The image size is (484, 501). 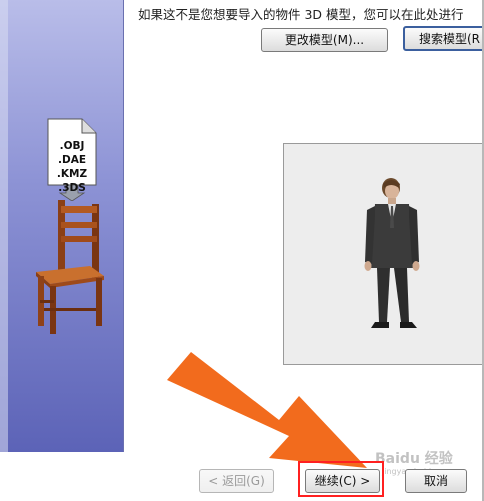 I want to click on info-prompt-text: 如果这不是您想要导入的物件 3D 模型，您可以在此处进行, so click(x=301, y=14).